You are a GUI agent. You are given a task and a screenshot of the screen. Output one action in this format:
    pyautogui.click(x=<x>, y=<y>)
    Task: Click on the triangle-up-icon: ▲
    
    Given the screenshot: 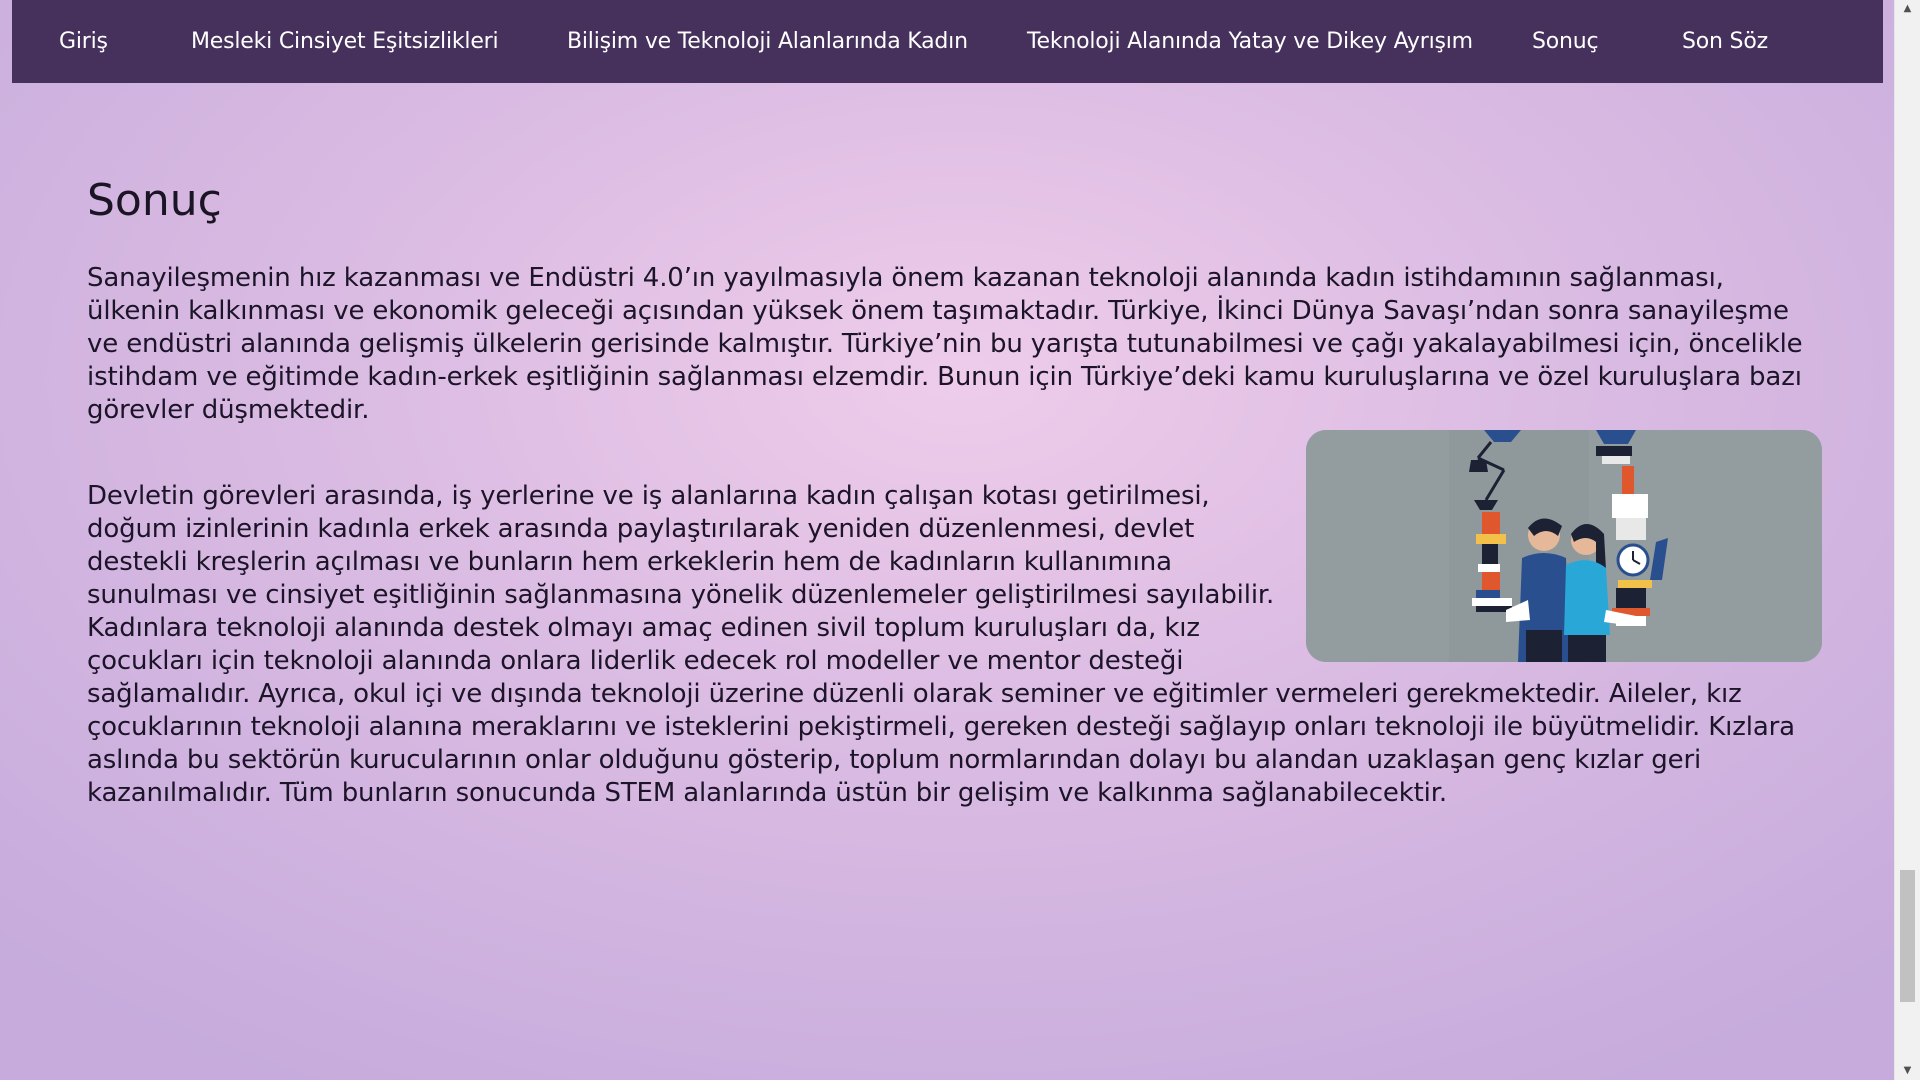 What is the action you would take?
    pyautogui.click(x=1907, y=9)
    